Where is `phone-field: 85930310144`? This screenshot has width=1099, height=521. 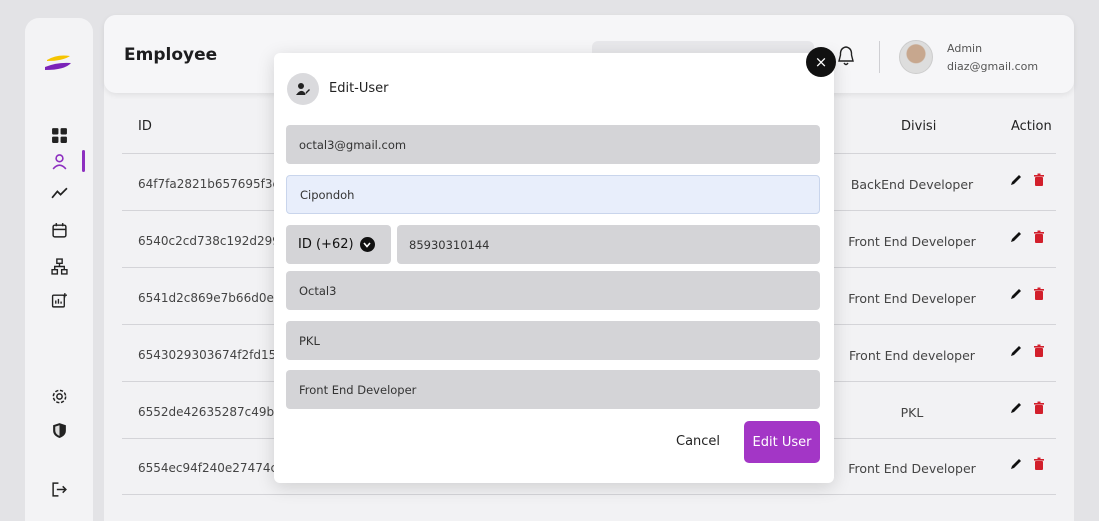
phone-field: 85930310144 is located at coordinates (608, 244).